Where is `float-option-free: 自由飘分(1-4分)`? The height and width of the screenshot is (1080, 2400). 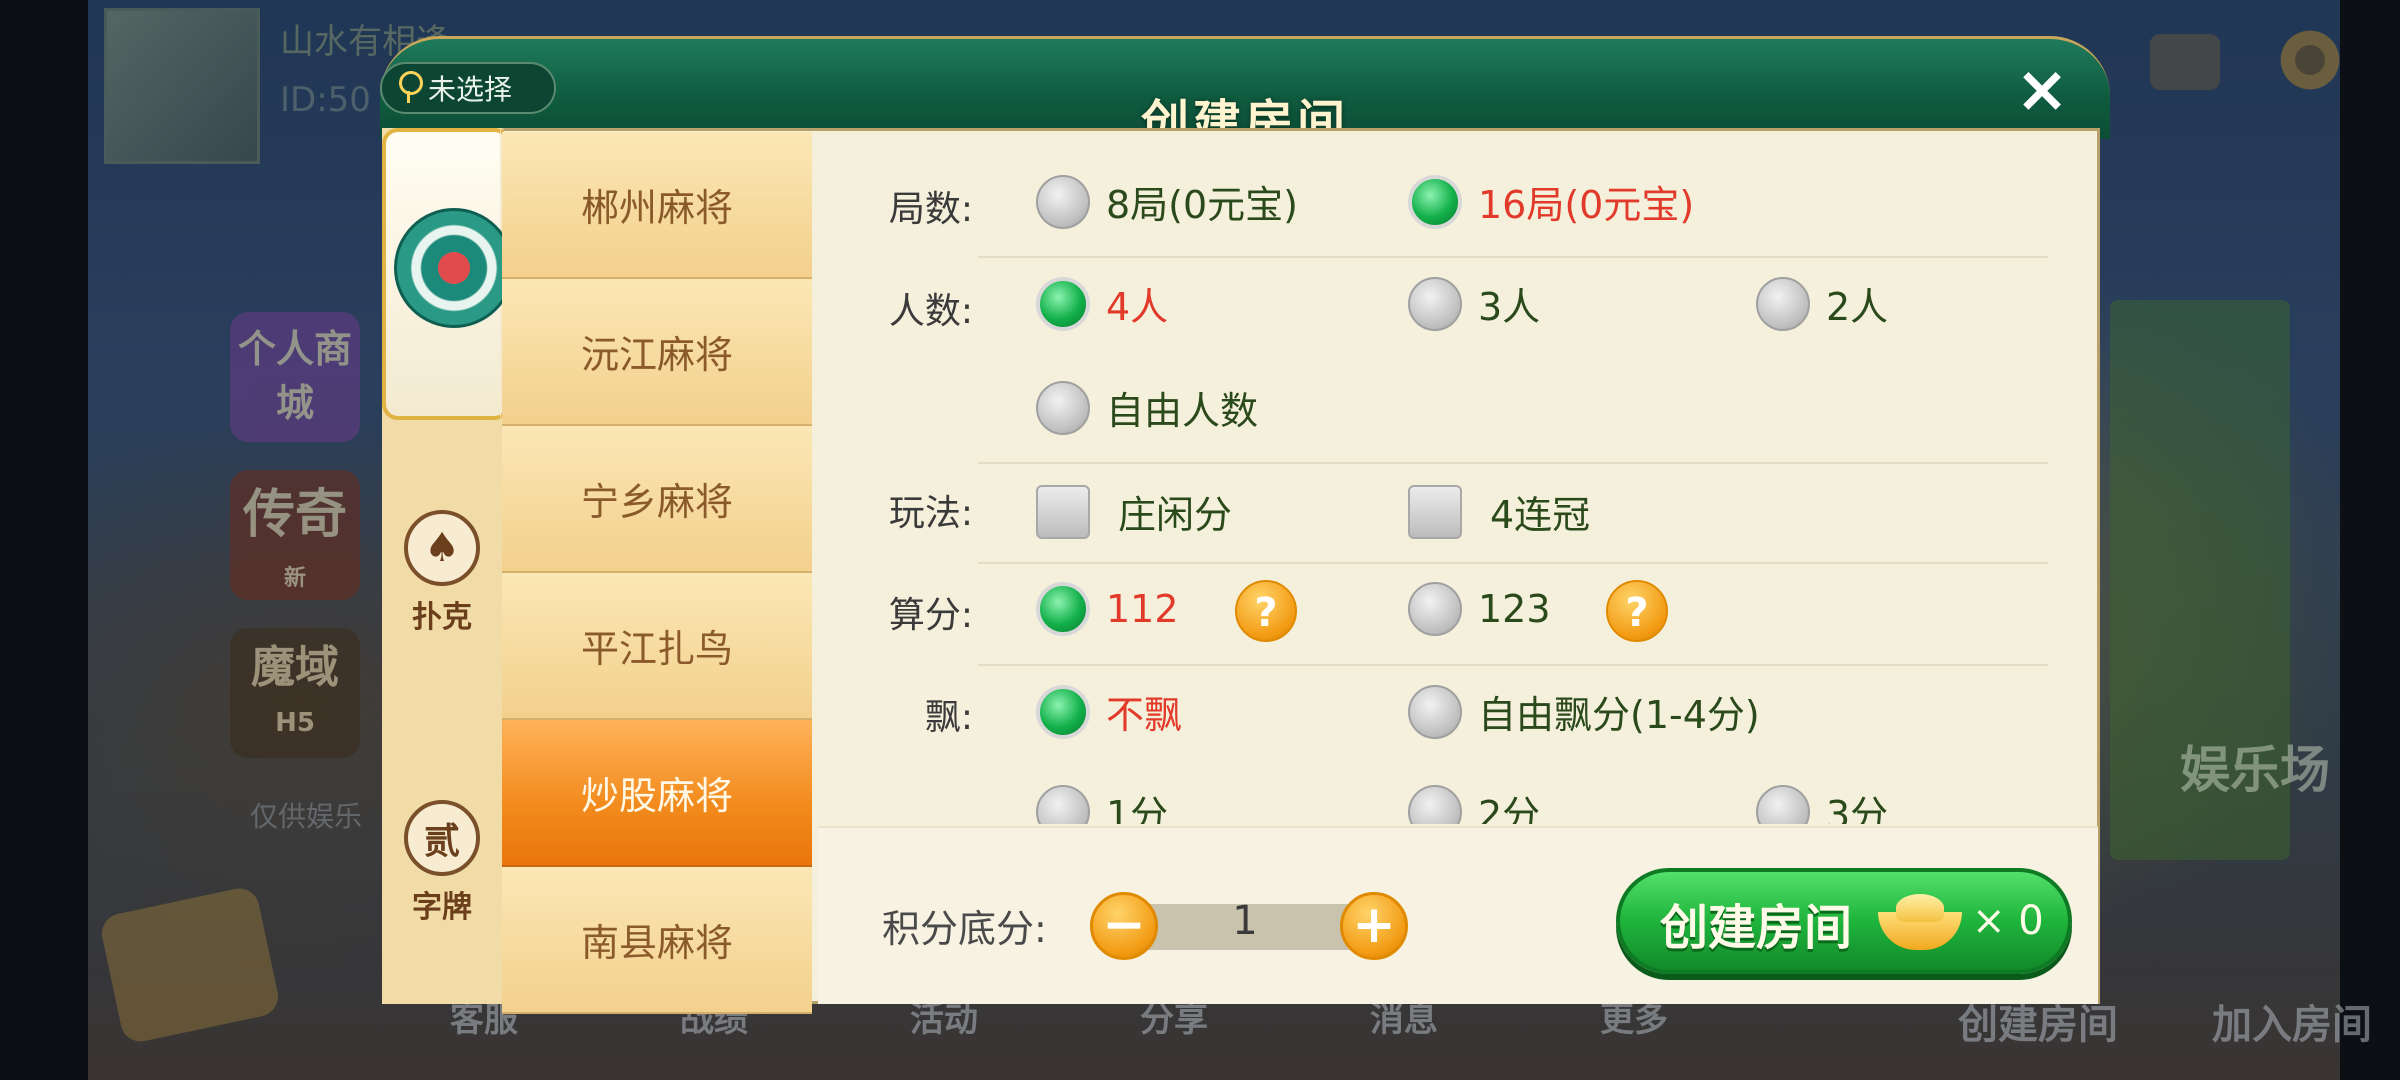 float-option-free: 自由飘分(1-4分) is located at coordinates (1584, 711).